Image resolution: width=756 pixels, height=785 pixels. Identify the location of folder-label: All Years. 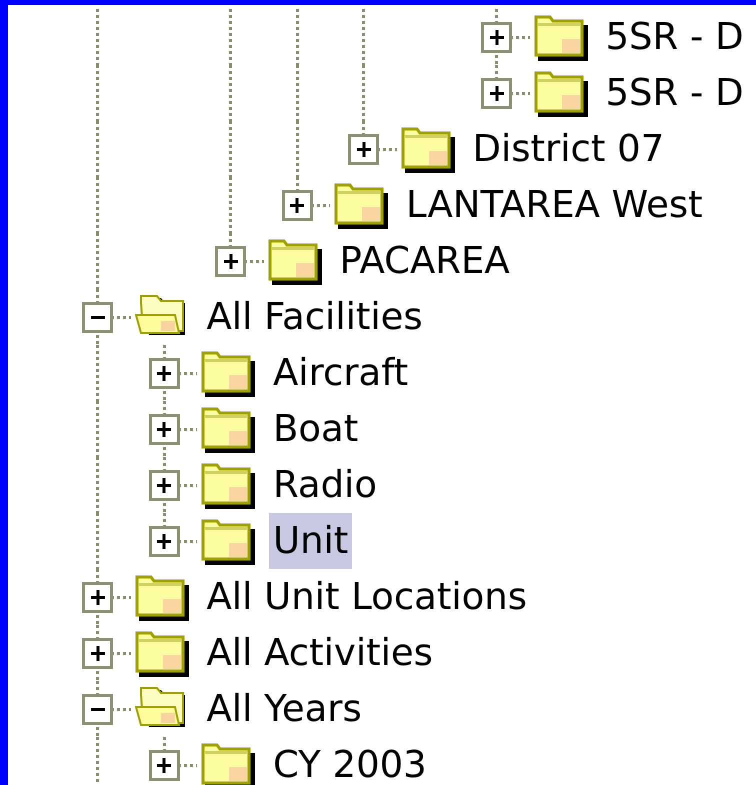
(284, 709).